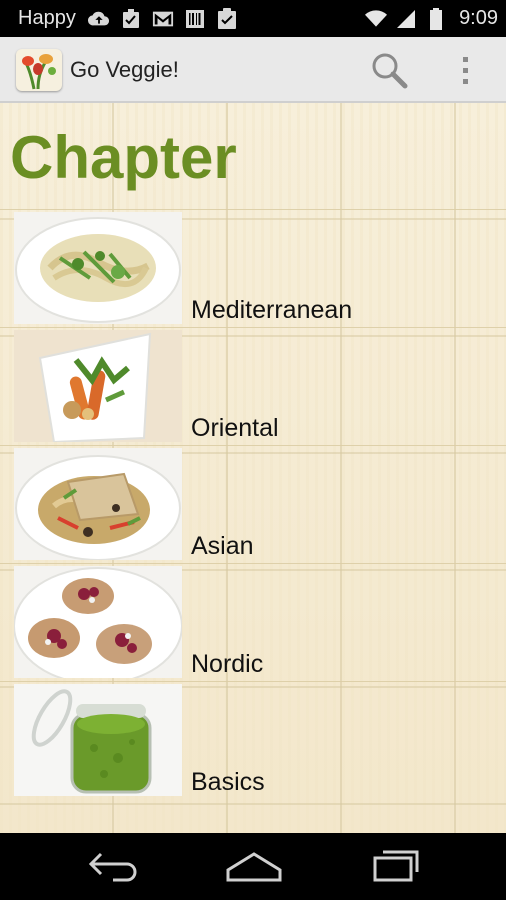 The width and height of the screenshot is (506, 900). I want to click on chapter-item-oriental: Oriental, so click(253, 386).